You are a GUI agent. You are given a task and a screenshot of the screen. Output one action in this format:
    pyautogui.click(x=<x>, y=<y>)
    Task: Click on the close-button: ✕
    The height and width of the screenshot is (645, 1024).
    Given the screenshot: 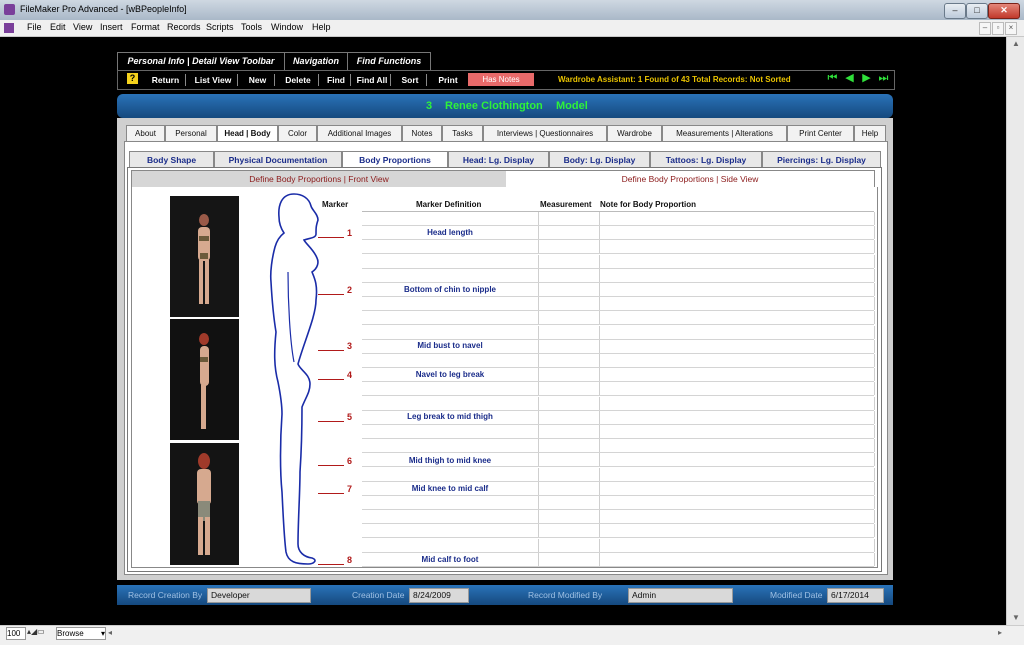 What is the action you would take?
    pyautogui.click(x=1004, y=11)
    